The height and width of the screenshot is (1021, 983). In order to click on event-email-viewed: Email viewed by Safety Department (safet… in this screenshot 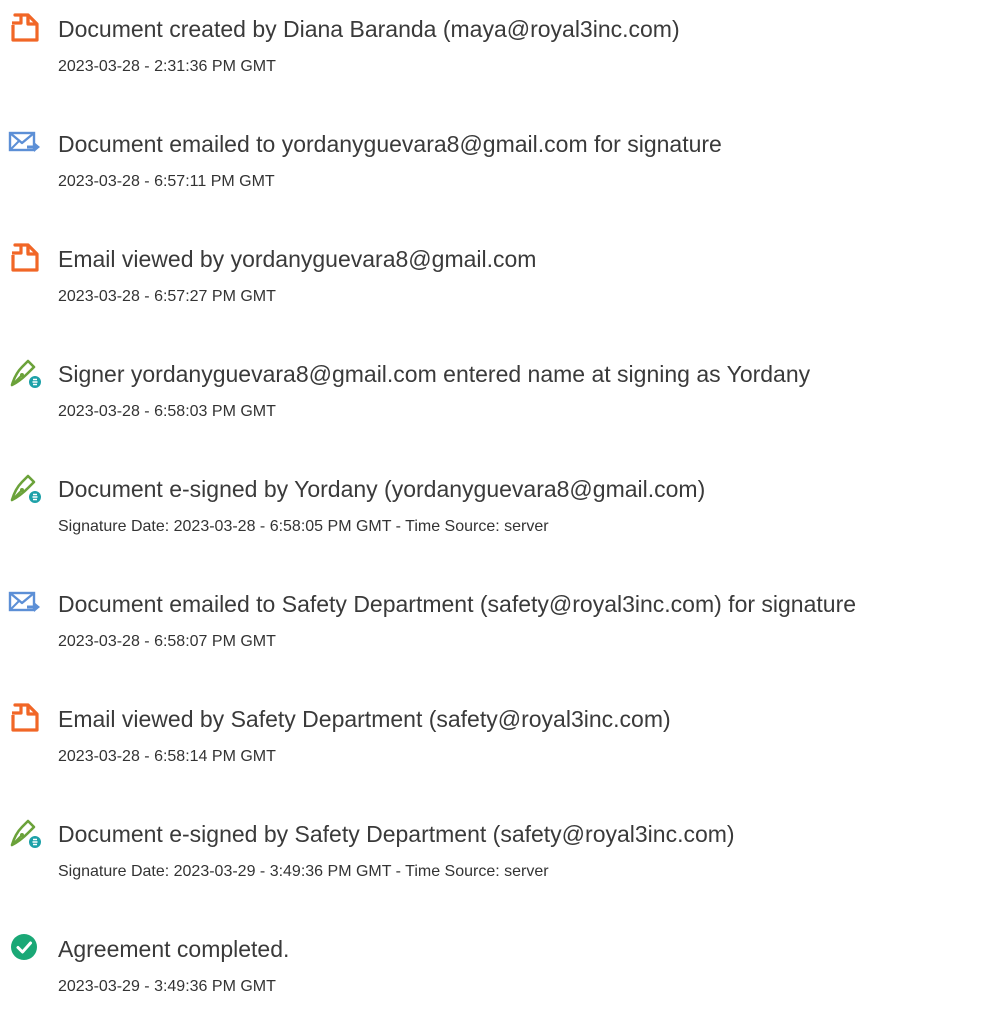, I will do `click(491, 746)`.